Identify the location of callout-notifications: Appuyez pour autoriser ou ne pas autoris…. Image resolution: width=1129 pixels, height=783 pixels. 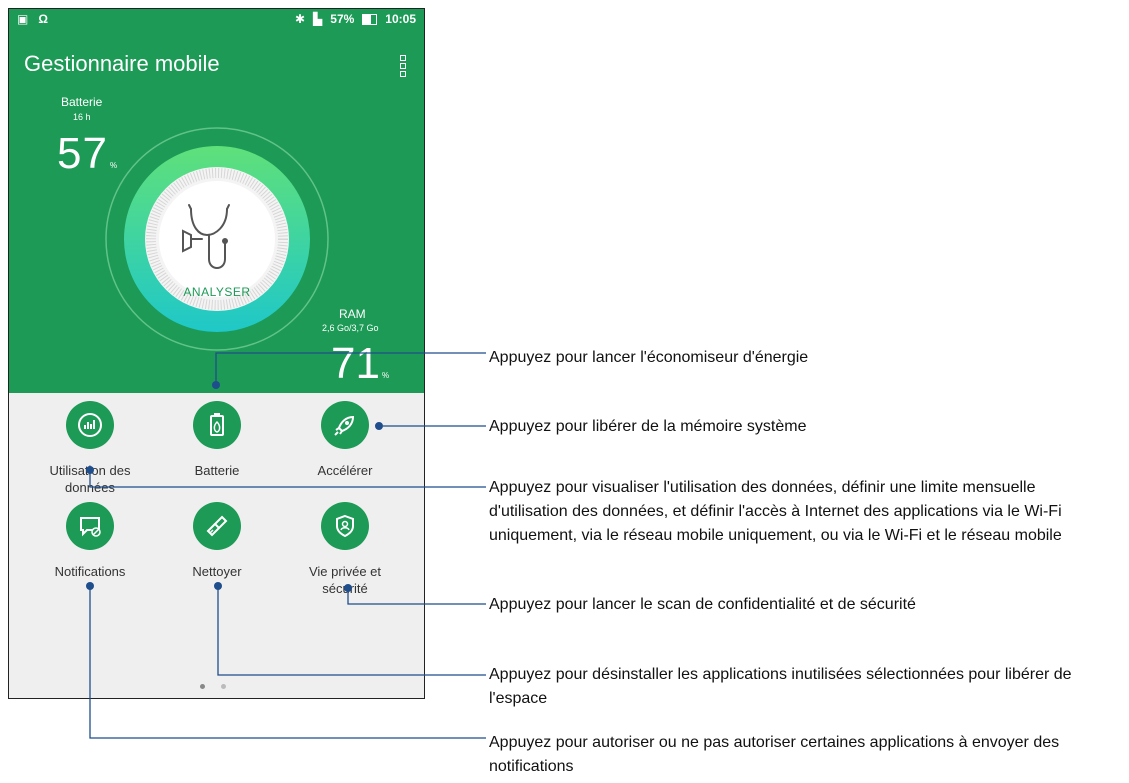
(774, 754).